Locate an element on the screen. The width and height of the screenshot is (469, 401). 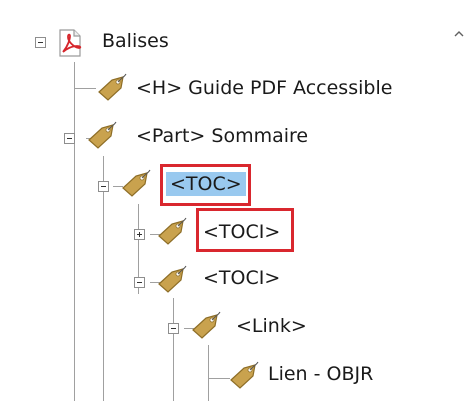
scroll-up-icon is located at coordinates (459, 30).